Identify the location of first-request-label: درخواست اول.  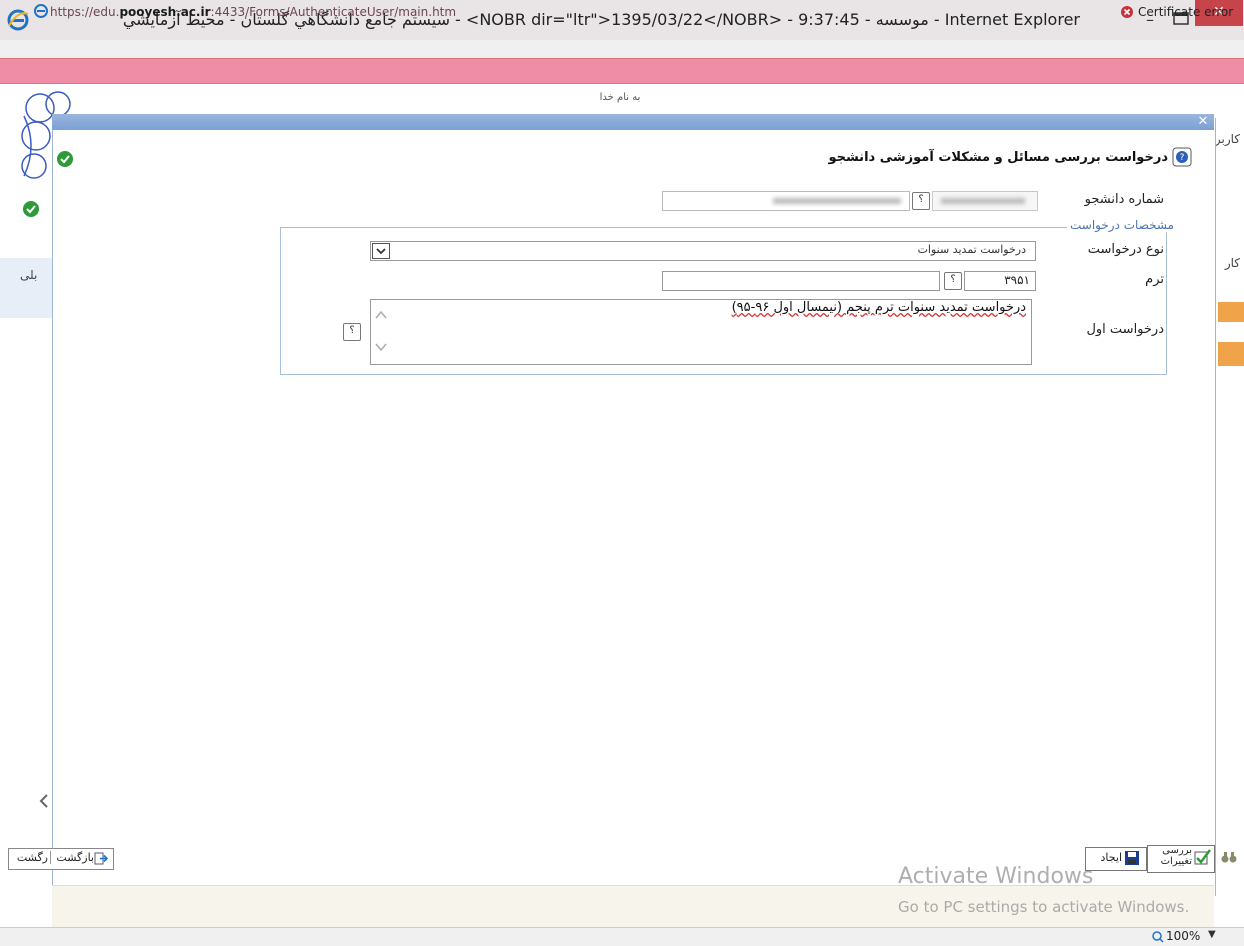
(1125, 329).